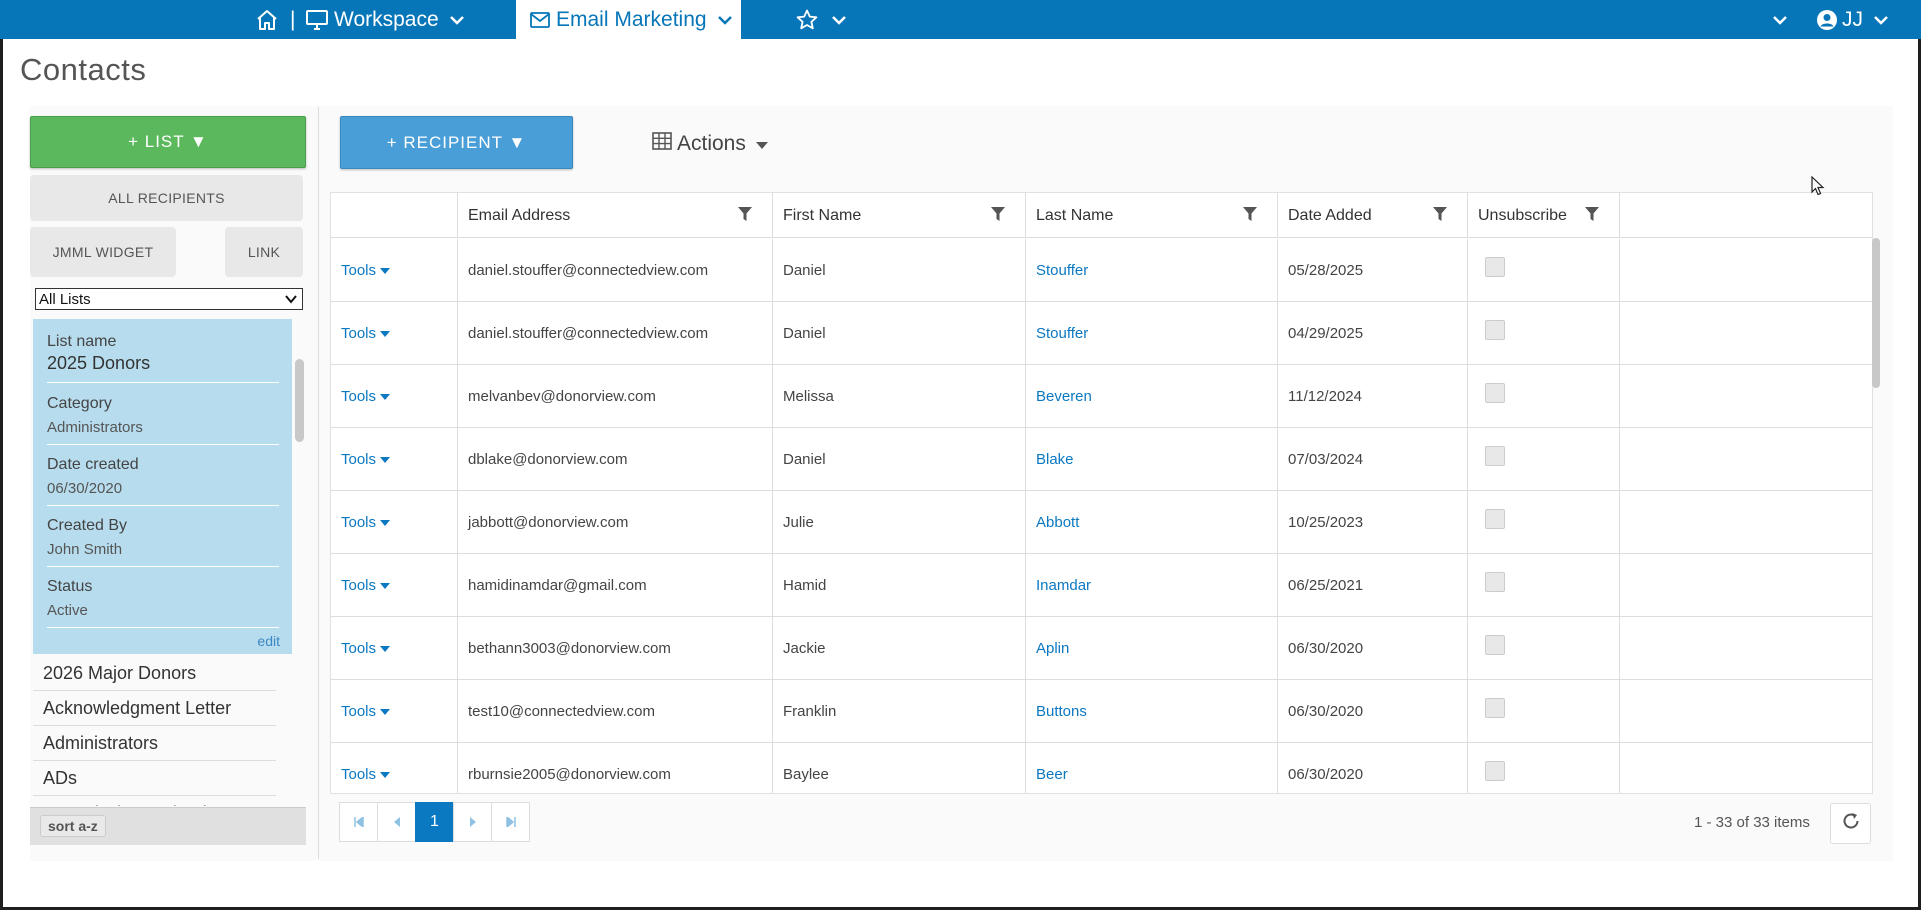 This screenshot has height=910, width=1921. Describe the element at coordinates (1152, 585) in the screenshot. I see `last-name-cell: Inamdar` at that location.